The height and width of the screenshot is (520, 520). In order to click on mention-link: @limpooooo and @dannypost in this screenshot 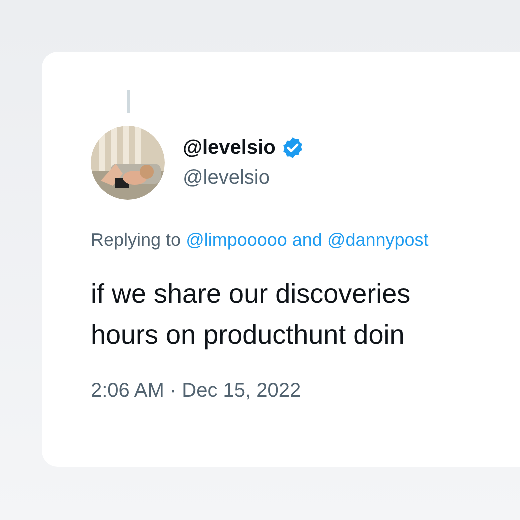, I will do `click(307, 240)`.